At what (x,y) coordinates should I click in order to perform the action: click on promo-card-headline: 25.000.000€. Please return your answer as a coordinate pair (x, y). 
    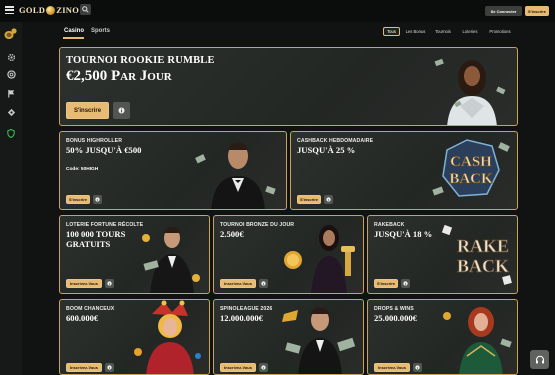
    Looking at the image, I should click on (395, 318).